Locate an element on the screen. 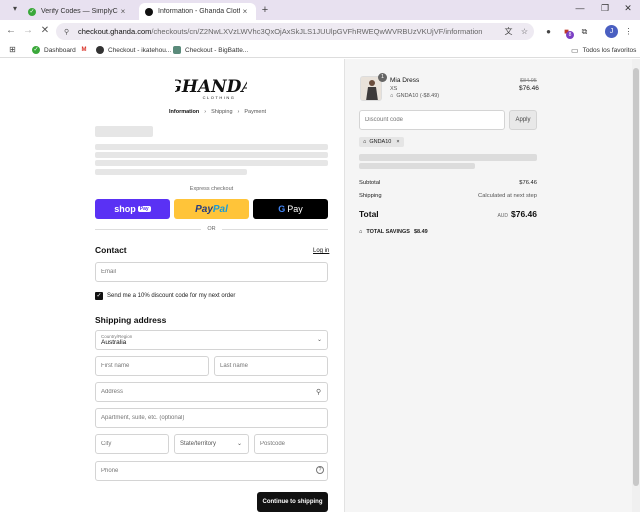  shipping-row: Shipping Calculated at next step is located at coordinates (448, 196).